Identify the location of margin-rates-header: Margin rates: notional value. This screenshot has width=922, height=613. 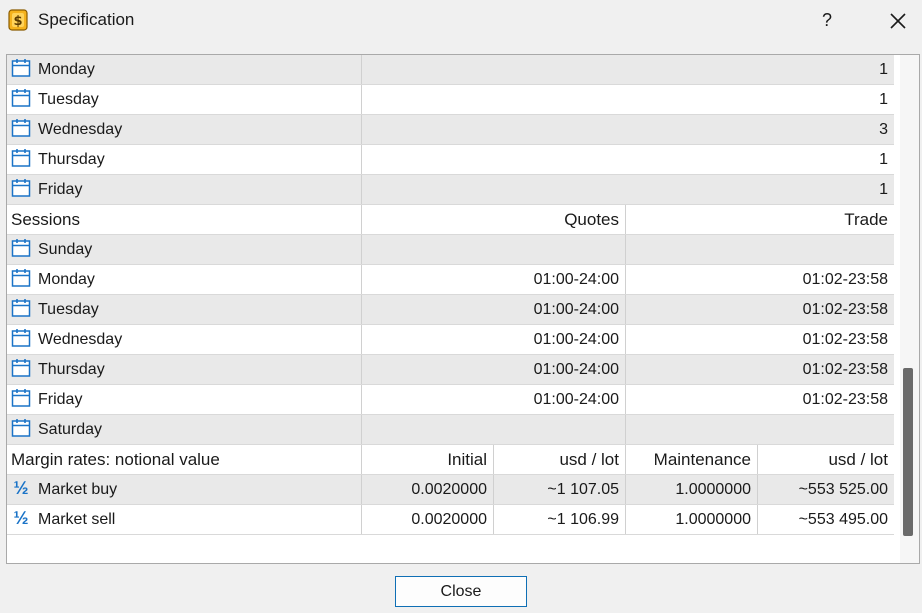
(184, 459).